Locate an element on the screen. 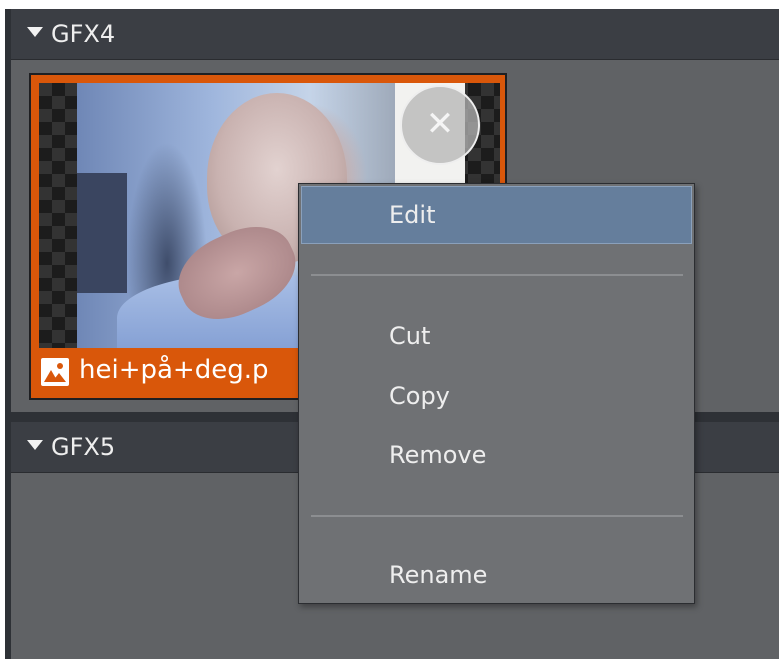 The height and width of the screenshot is (659, 779). photo-shadow is located at coordinates (102, 233).